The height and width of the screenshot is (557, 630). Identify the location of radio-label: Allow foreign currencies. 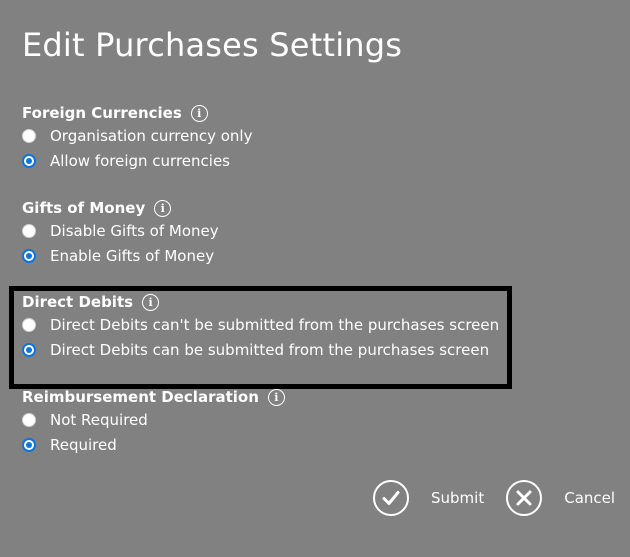
(140, 160).